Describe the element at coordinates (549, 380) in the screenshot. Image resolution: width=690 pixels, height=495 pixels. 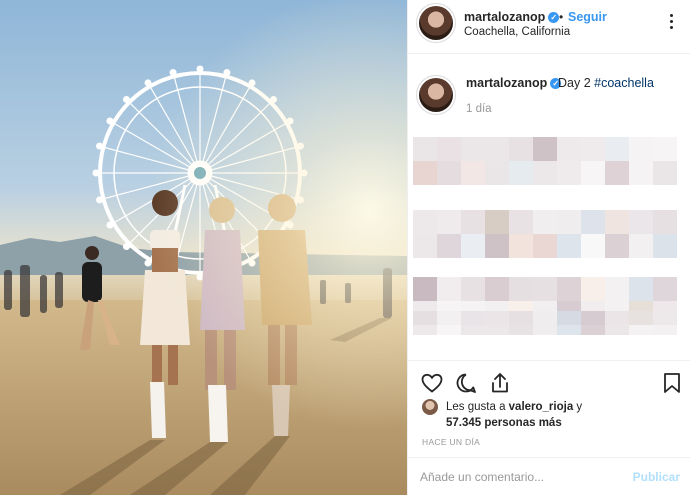
I see `action-bar` at that location.